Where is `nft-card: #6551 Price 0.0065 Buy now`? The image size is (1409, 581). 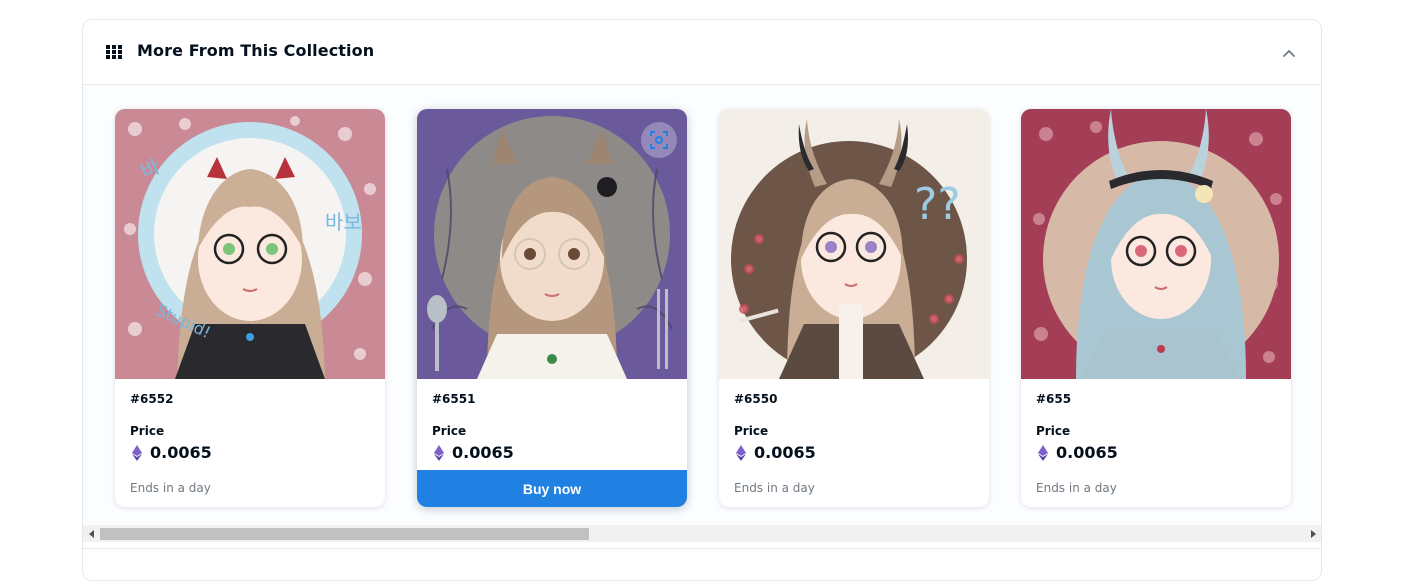
nft-card: #6551 Price 0.0065 Buy now is located at coordinates (552, 308).